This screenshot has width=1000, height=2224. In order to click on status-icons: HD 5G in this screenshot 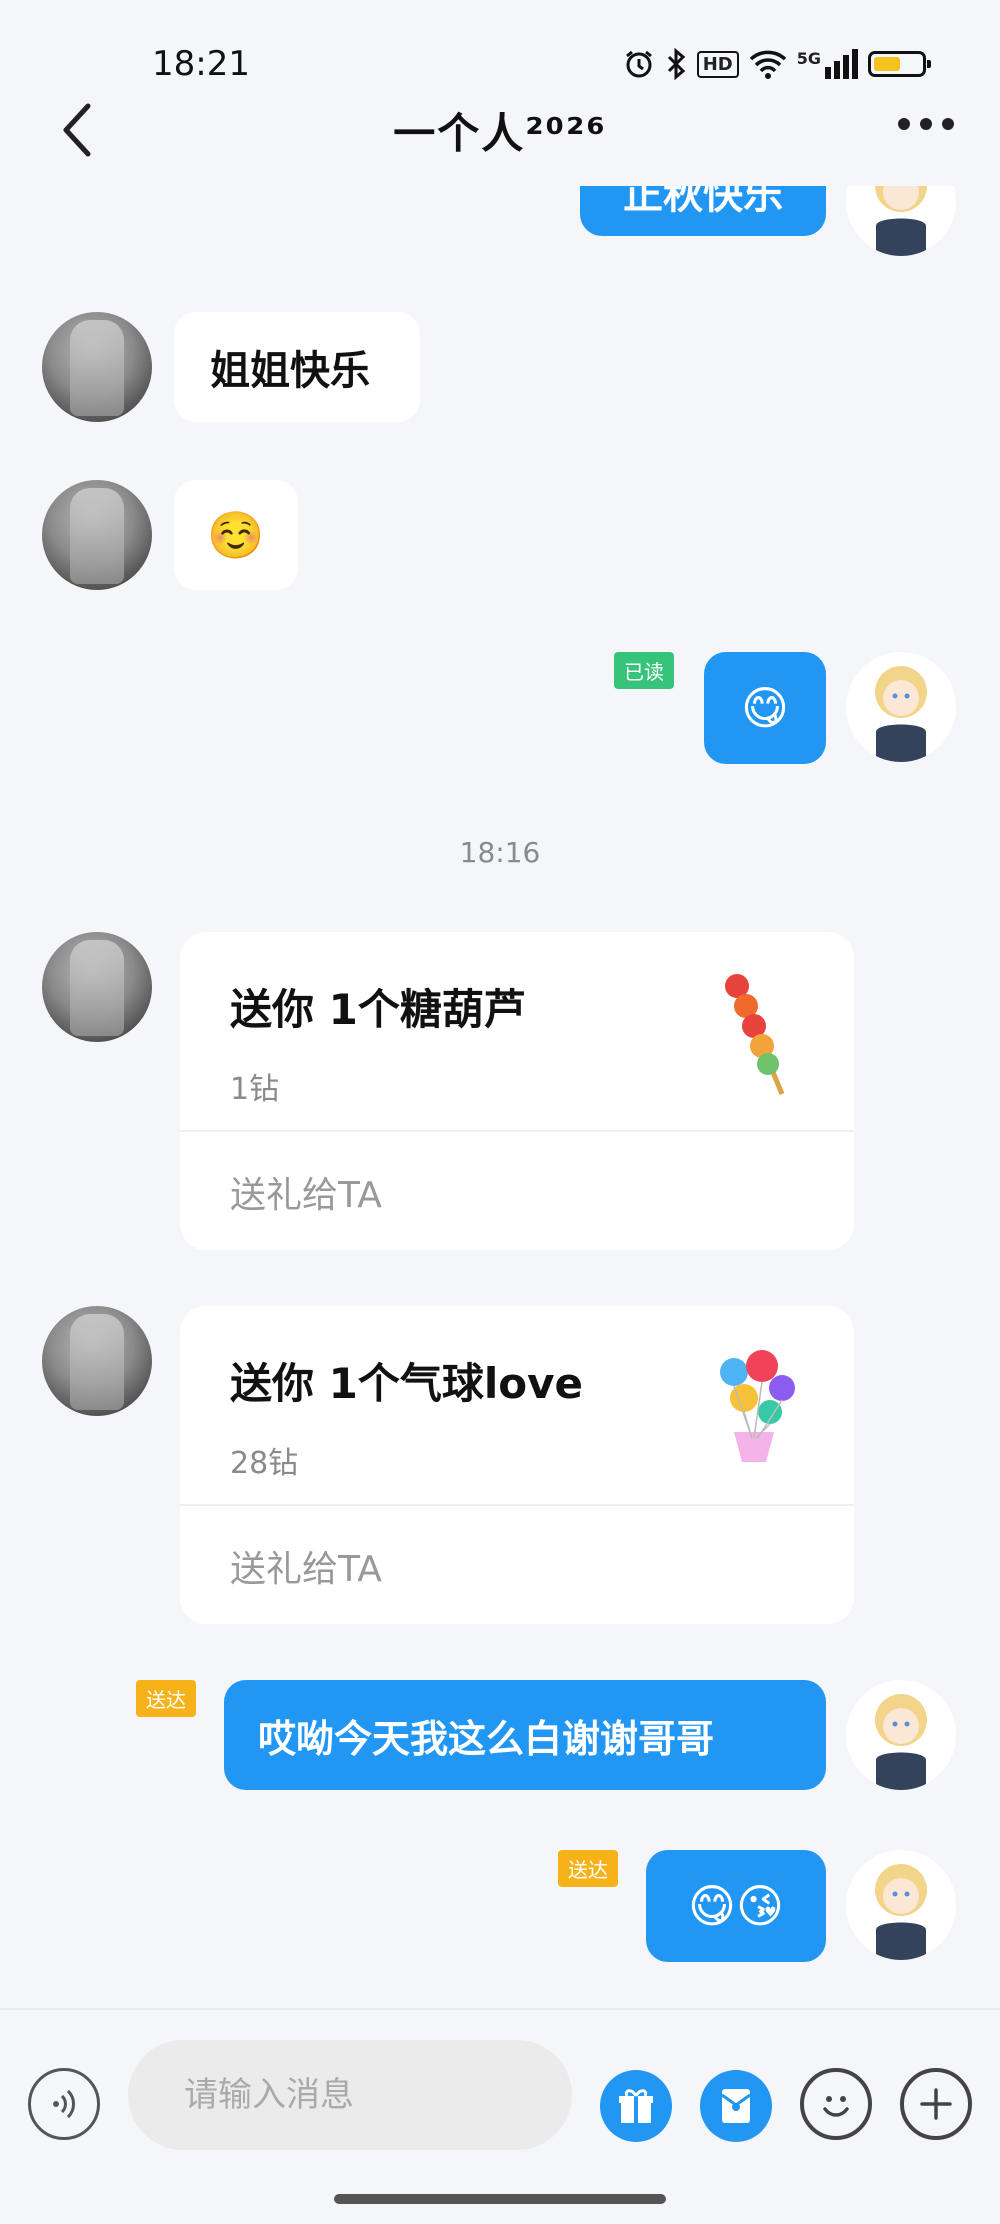, I will do `click(777, 64)`.